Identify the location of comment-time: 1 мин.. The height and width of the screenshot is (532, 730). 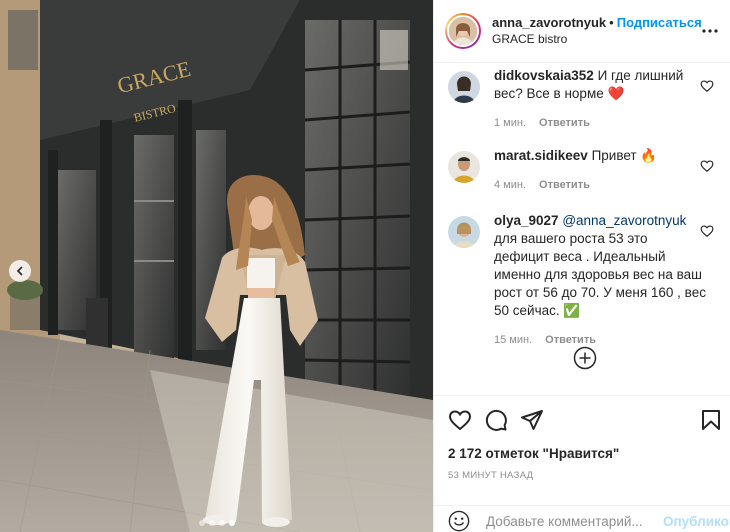
(510, 123).